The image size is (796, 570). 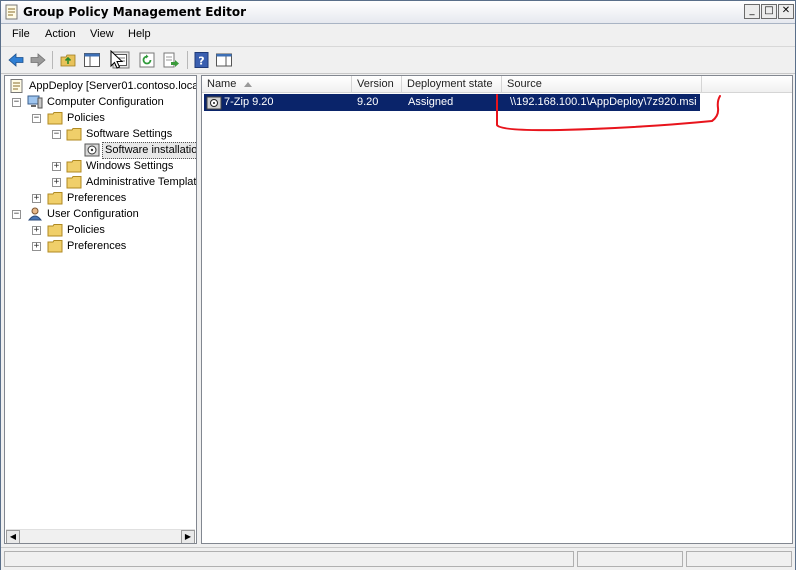 I want to click on export-list-icon, so click(x=171, y=60).